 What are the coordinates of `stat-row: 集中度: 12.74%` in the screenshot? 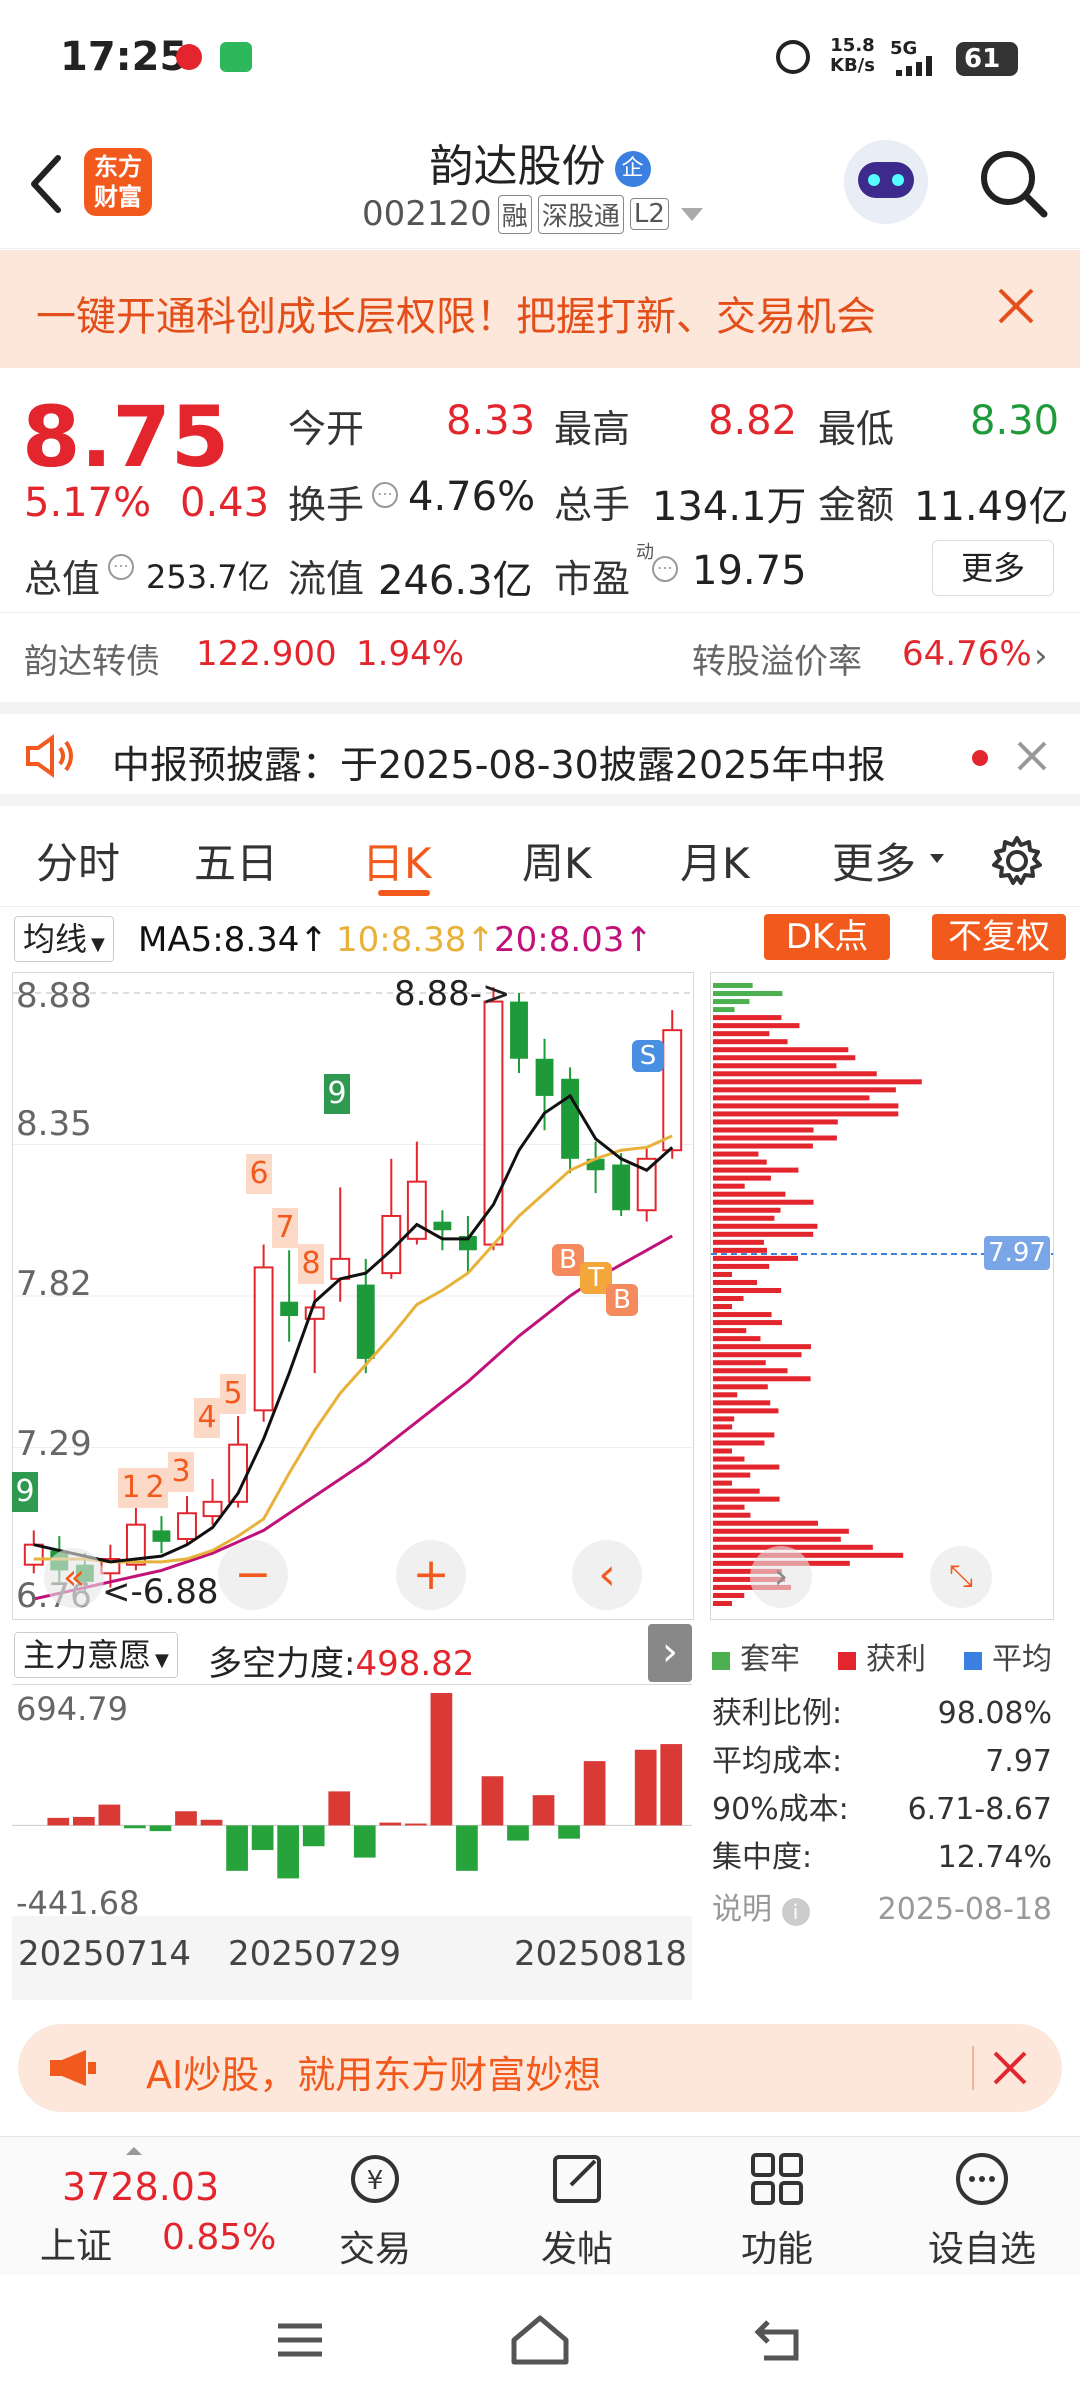 It's located at (882, 1858).